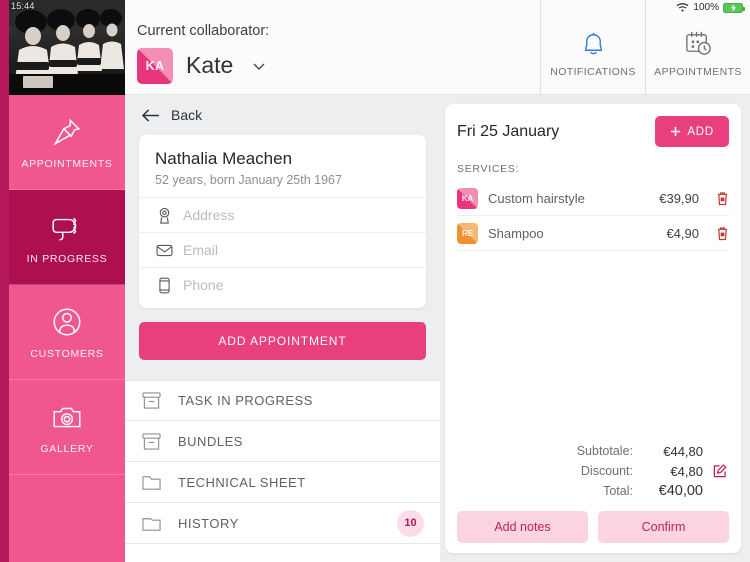  I want to click on battery-icon, so click(734, 7).